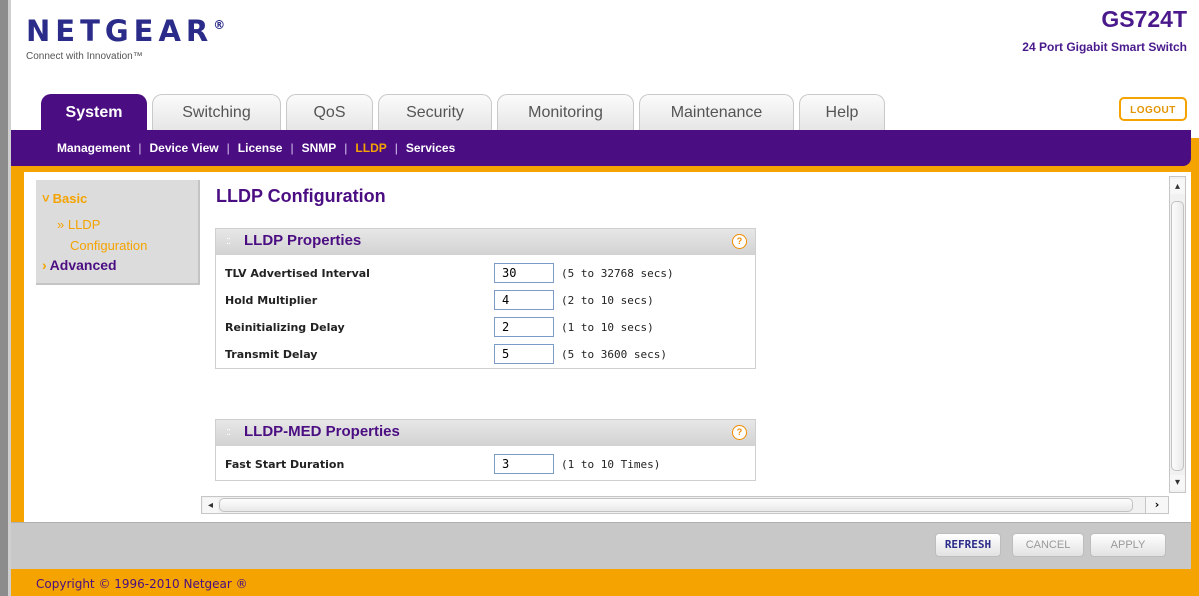 This screenshot has height=596, width=1199. Describe the element at coordinates (524, 300) in the screenshot. I see `hold-multiplier-input` at that location.